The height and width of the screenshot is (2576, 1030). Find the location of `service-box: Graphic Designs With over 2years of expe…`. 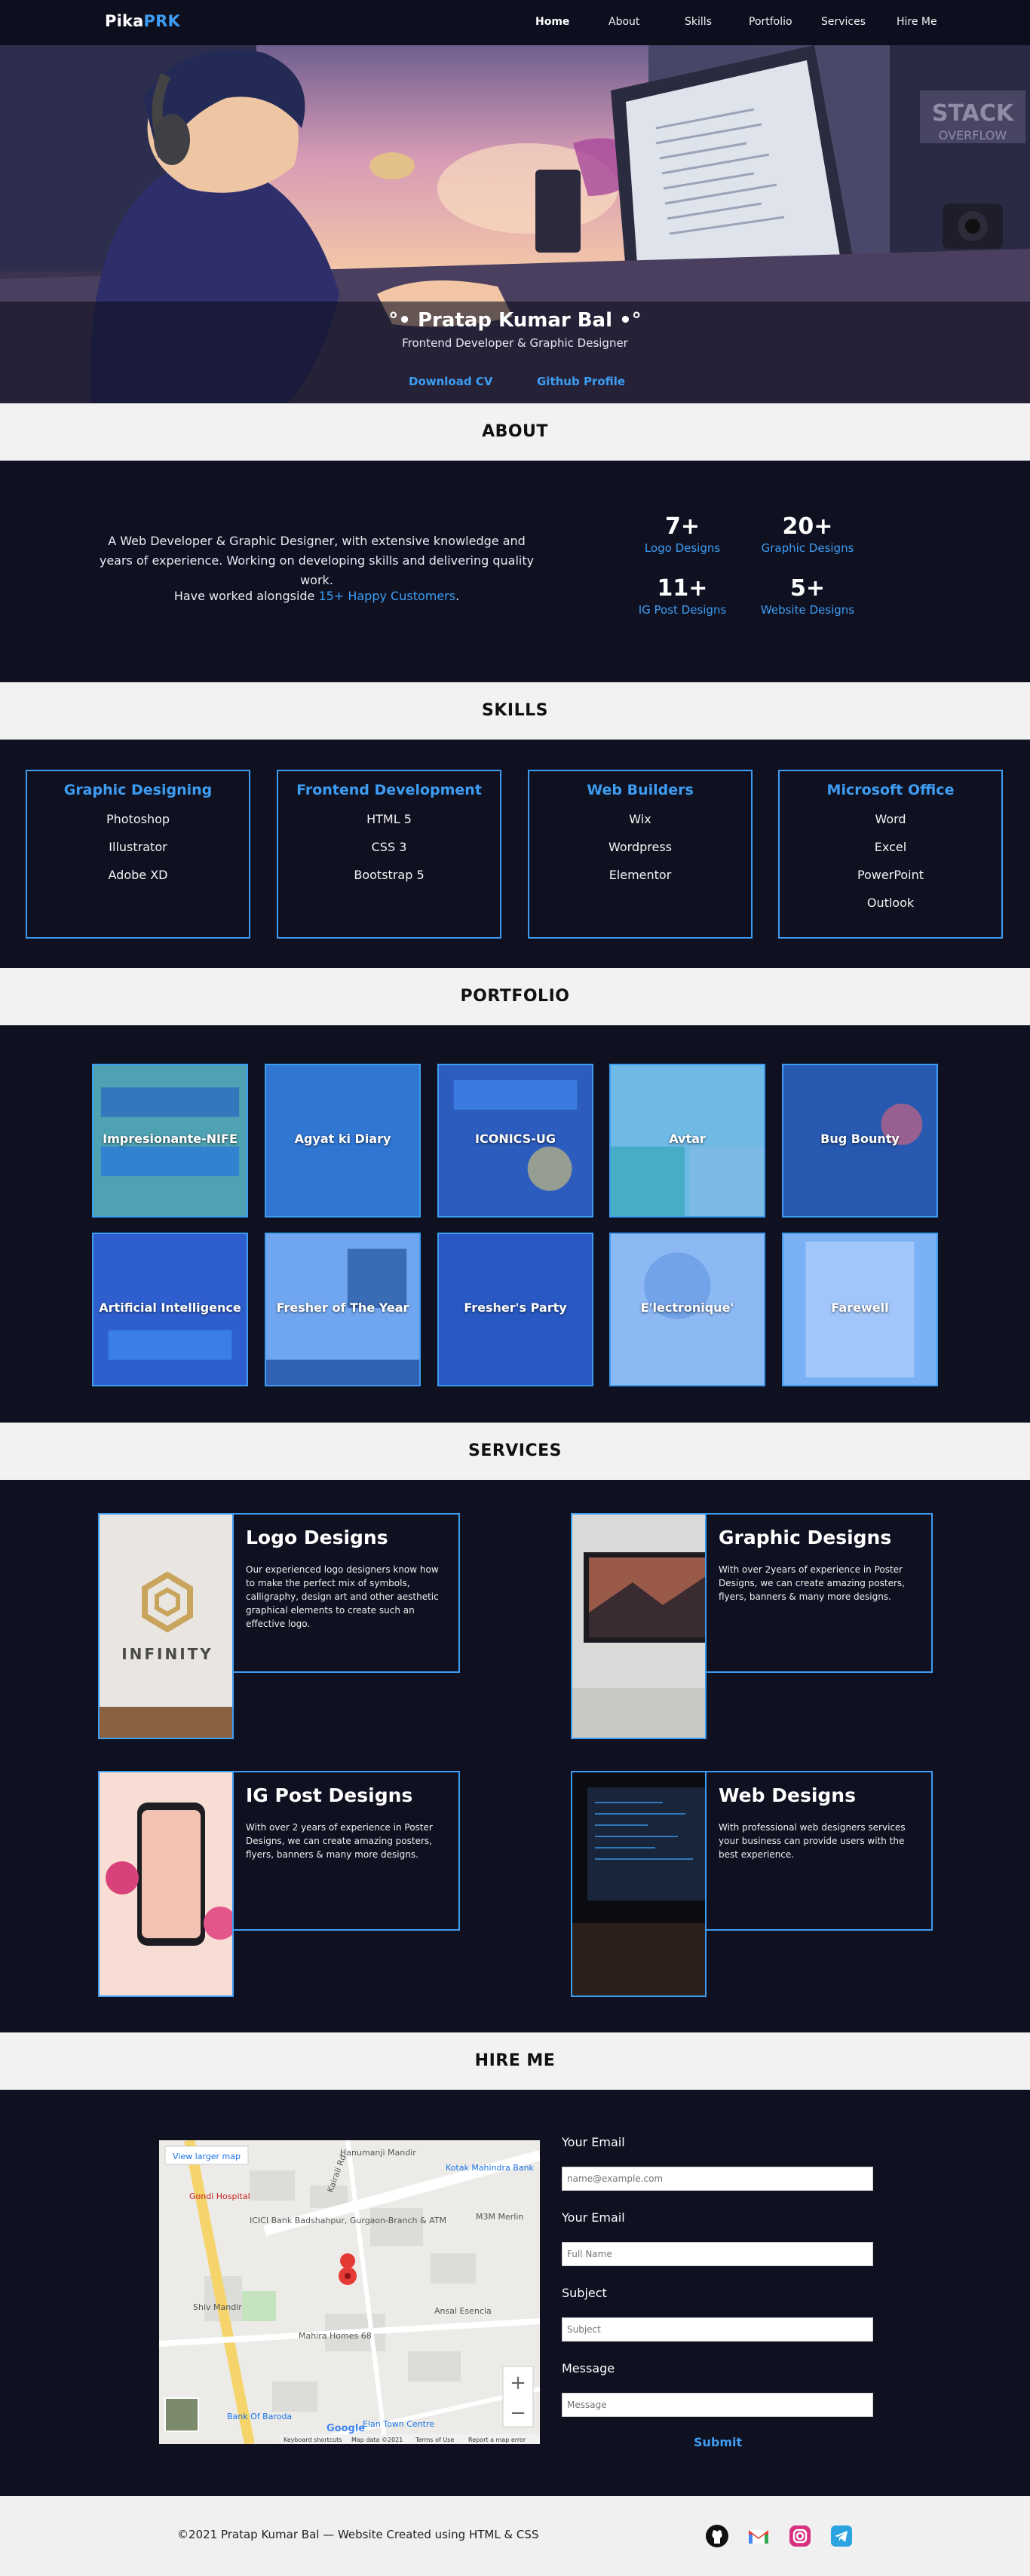

service-box: Graphic Designs With over 2years of expe… is located at coordinates (819, 1593).